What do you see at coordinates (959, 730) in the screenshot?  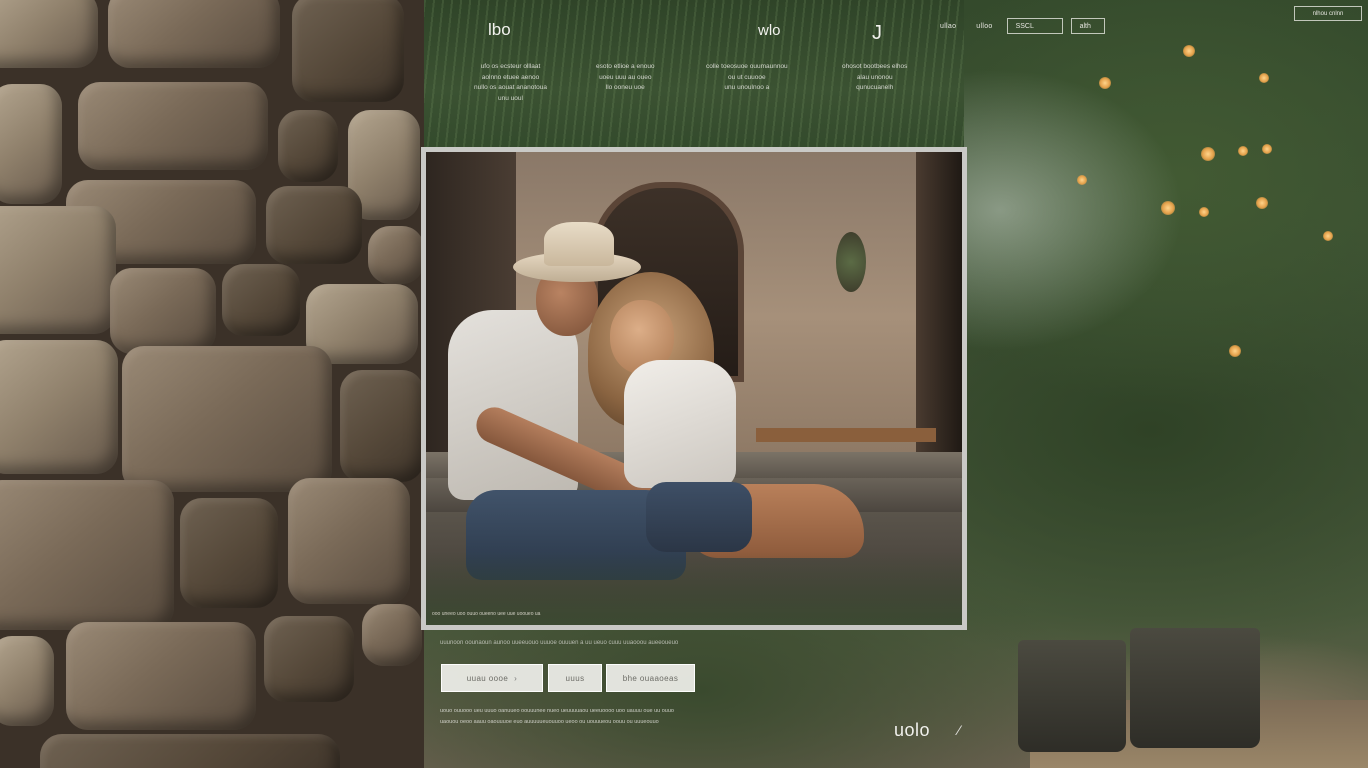 I see `slash-icon: ⁄` at bounding box center [959, 730].